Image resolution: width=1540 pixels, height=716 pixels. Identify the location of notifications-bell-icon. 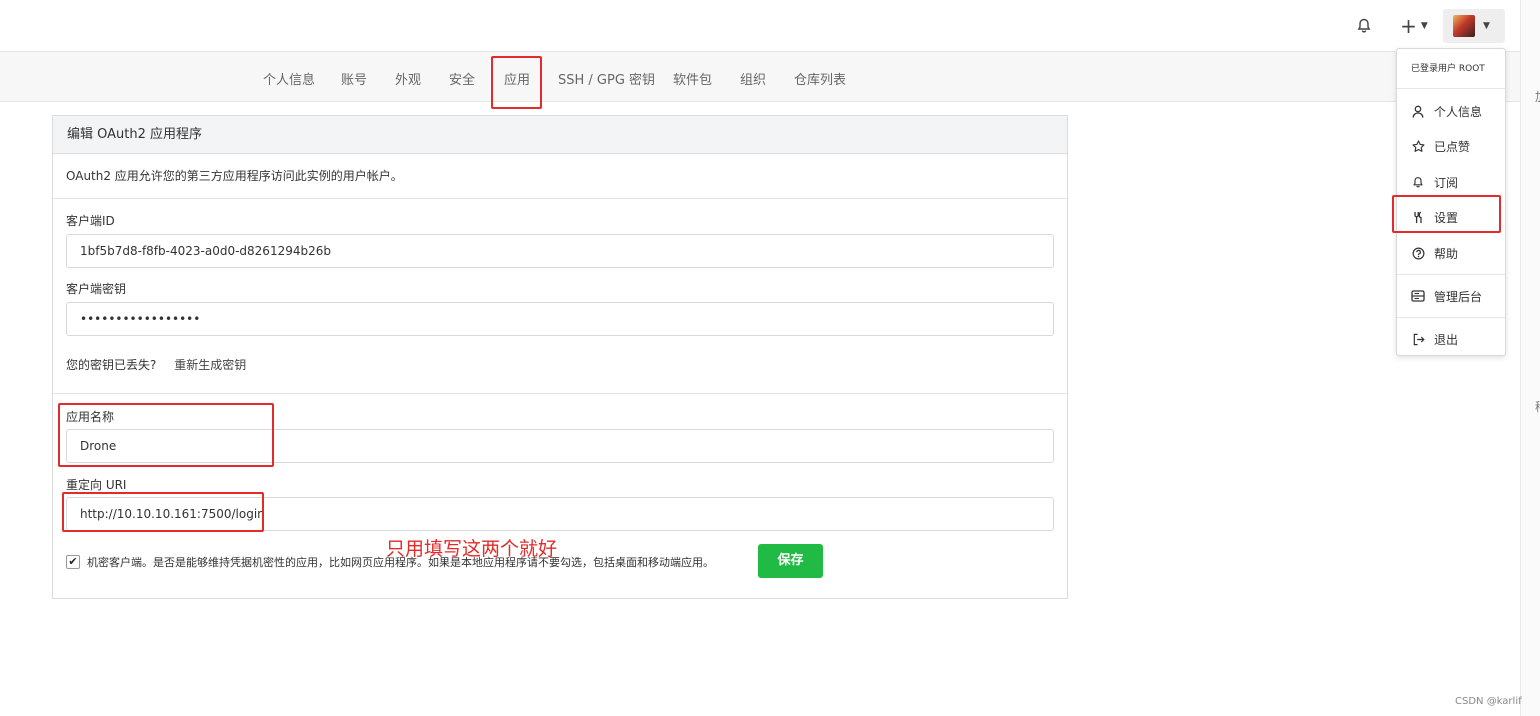
(1364, 26).